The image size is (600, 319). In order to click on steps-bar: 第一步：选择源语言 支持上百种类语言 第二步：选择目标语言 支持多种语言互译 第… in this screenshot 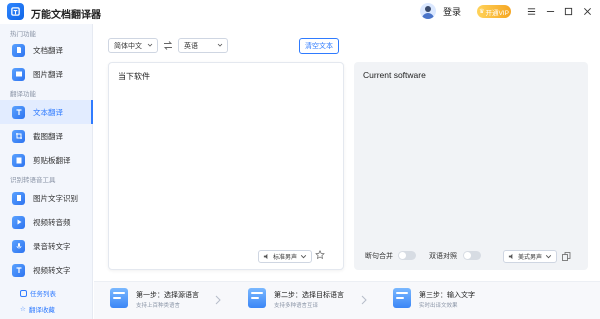, I will do `click(347, 300)`.